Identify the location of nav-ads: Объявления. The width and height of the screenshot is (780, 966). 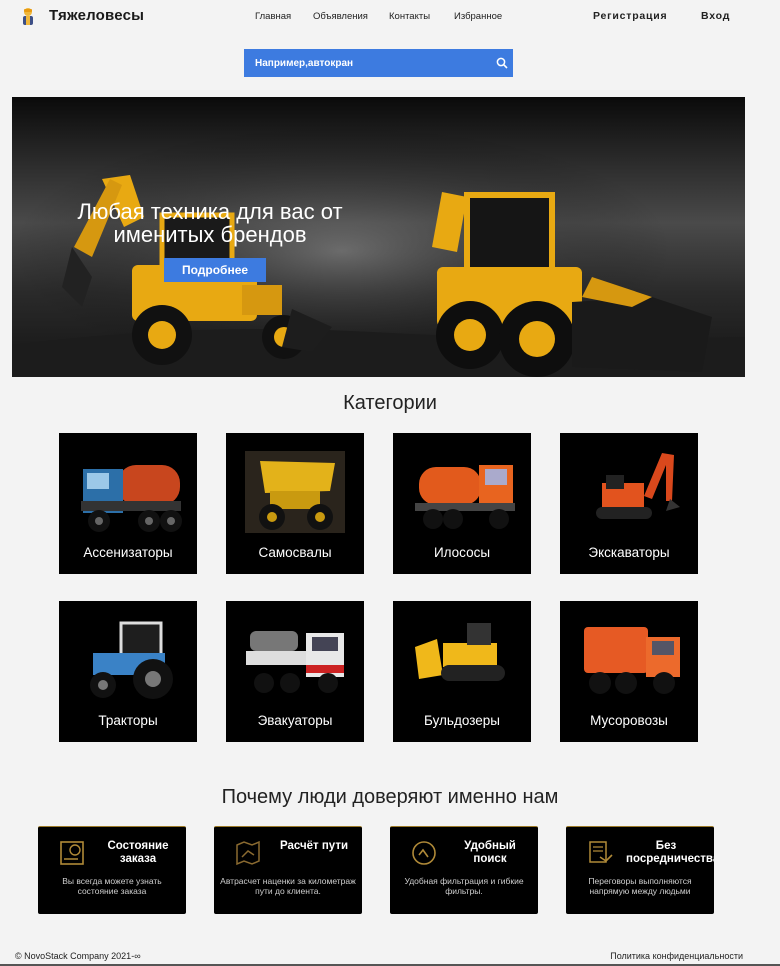
(340, 16).